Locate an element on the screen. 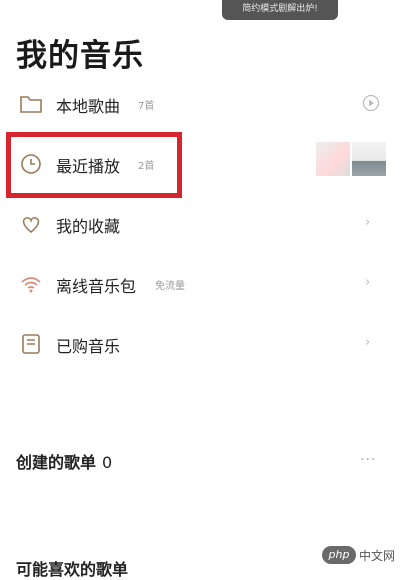 Image resolution: width=400 pixels, height=580 pixels. song-count: 7首 is located at coordinates (146, 106).